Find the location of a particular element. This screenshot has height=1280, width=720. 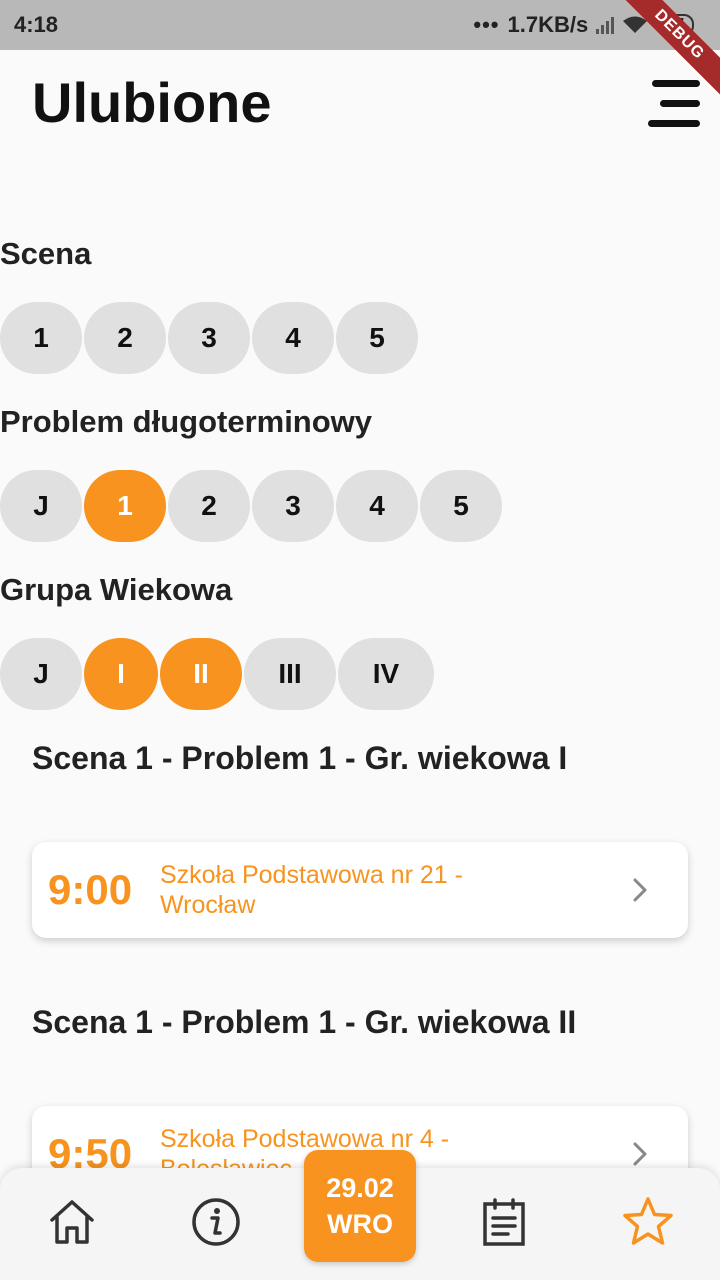

grupa-chip-i: I is located at coordinates (121, 674).